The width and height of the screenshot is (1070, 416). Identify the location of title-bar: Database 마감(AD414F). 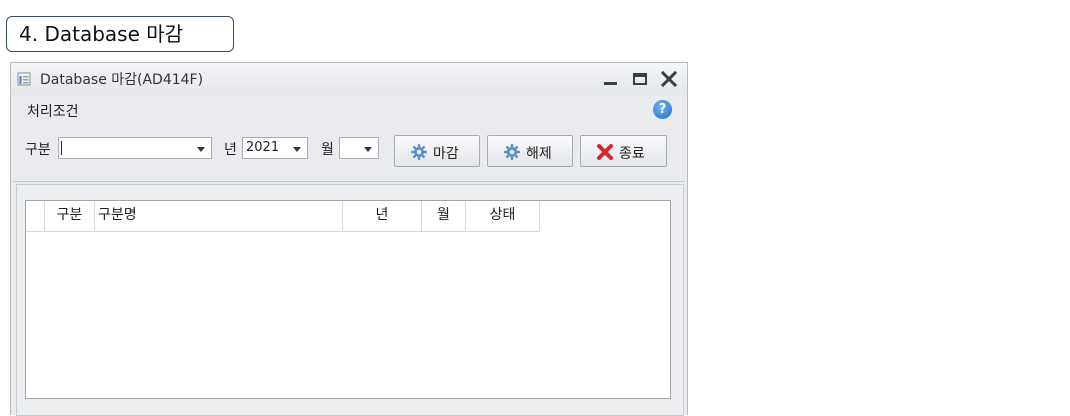
(349, 79).